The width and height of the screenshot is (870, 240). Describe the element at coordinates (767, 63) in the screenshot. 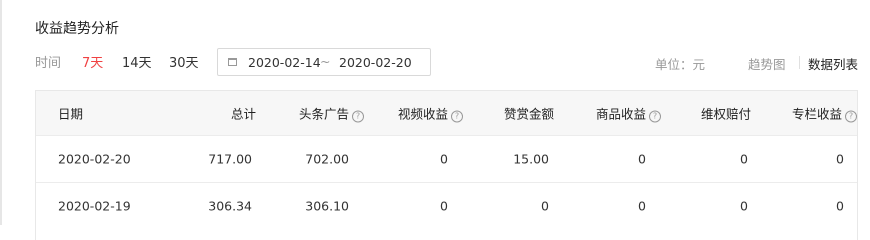

I see `trend-chart-tab: 趋势图` at that location.